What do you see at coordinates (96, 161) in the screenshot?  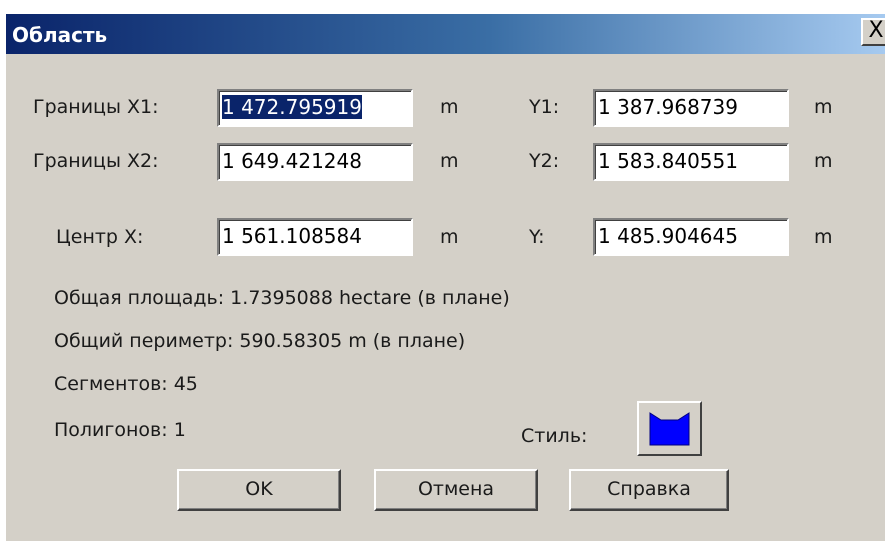 I see `bounds-x2-label: Границы X2:` at bounding box center [96, 161].